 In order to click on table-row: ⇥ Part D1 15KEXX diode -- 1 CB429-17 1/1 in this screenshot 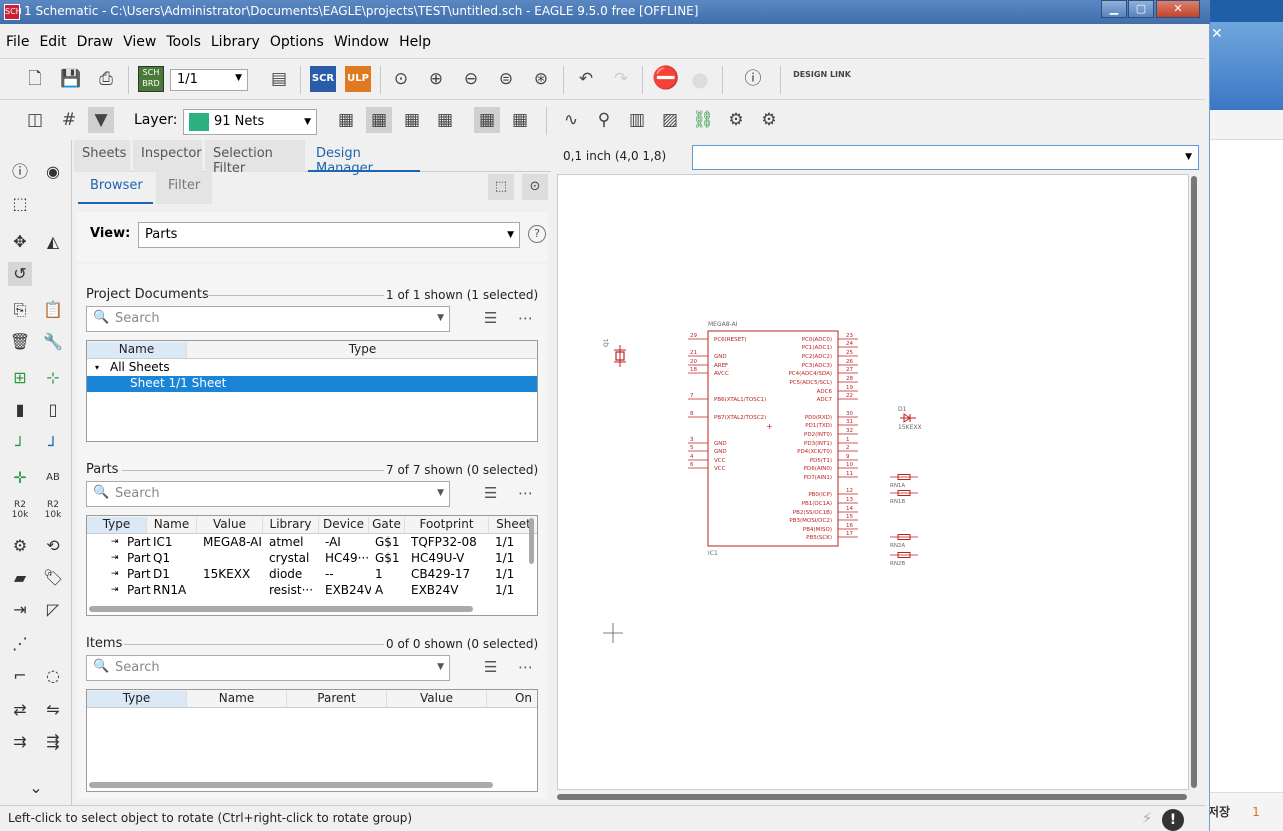, I will do `click(312, 575)`.